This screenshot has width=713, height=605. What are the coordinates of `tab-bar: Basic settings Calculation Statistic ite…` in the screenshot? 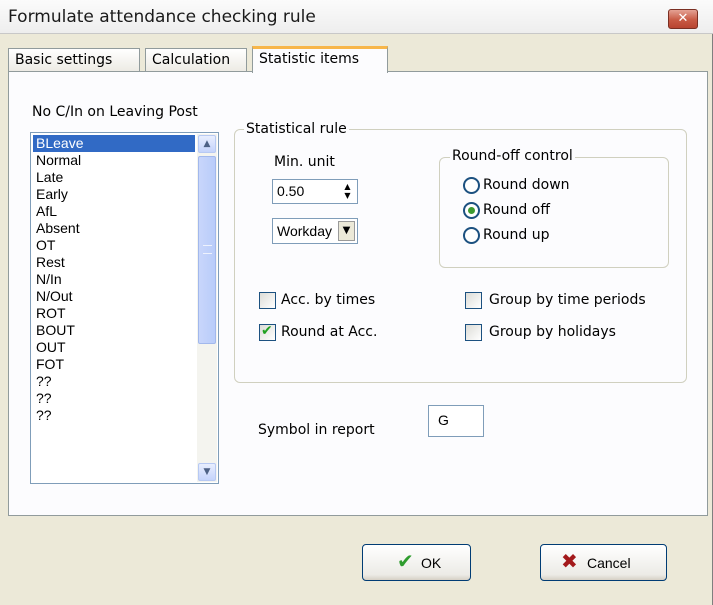 It's located at (358, 59).